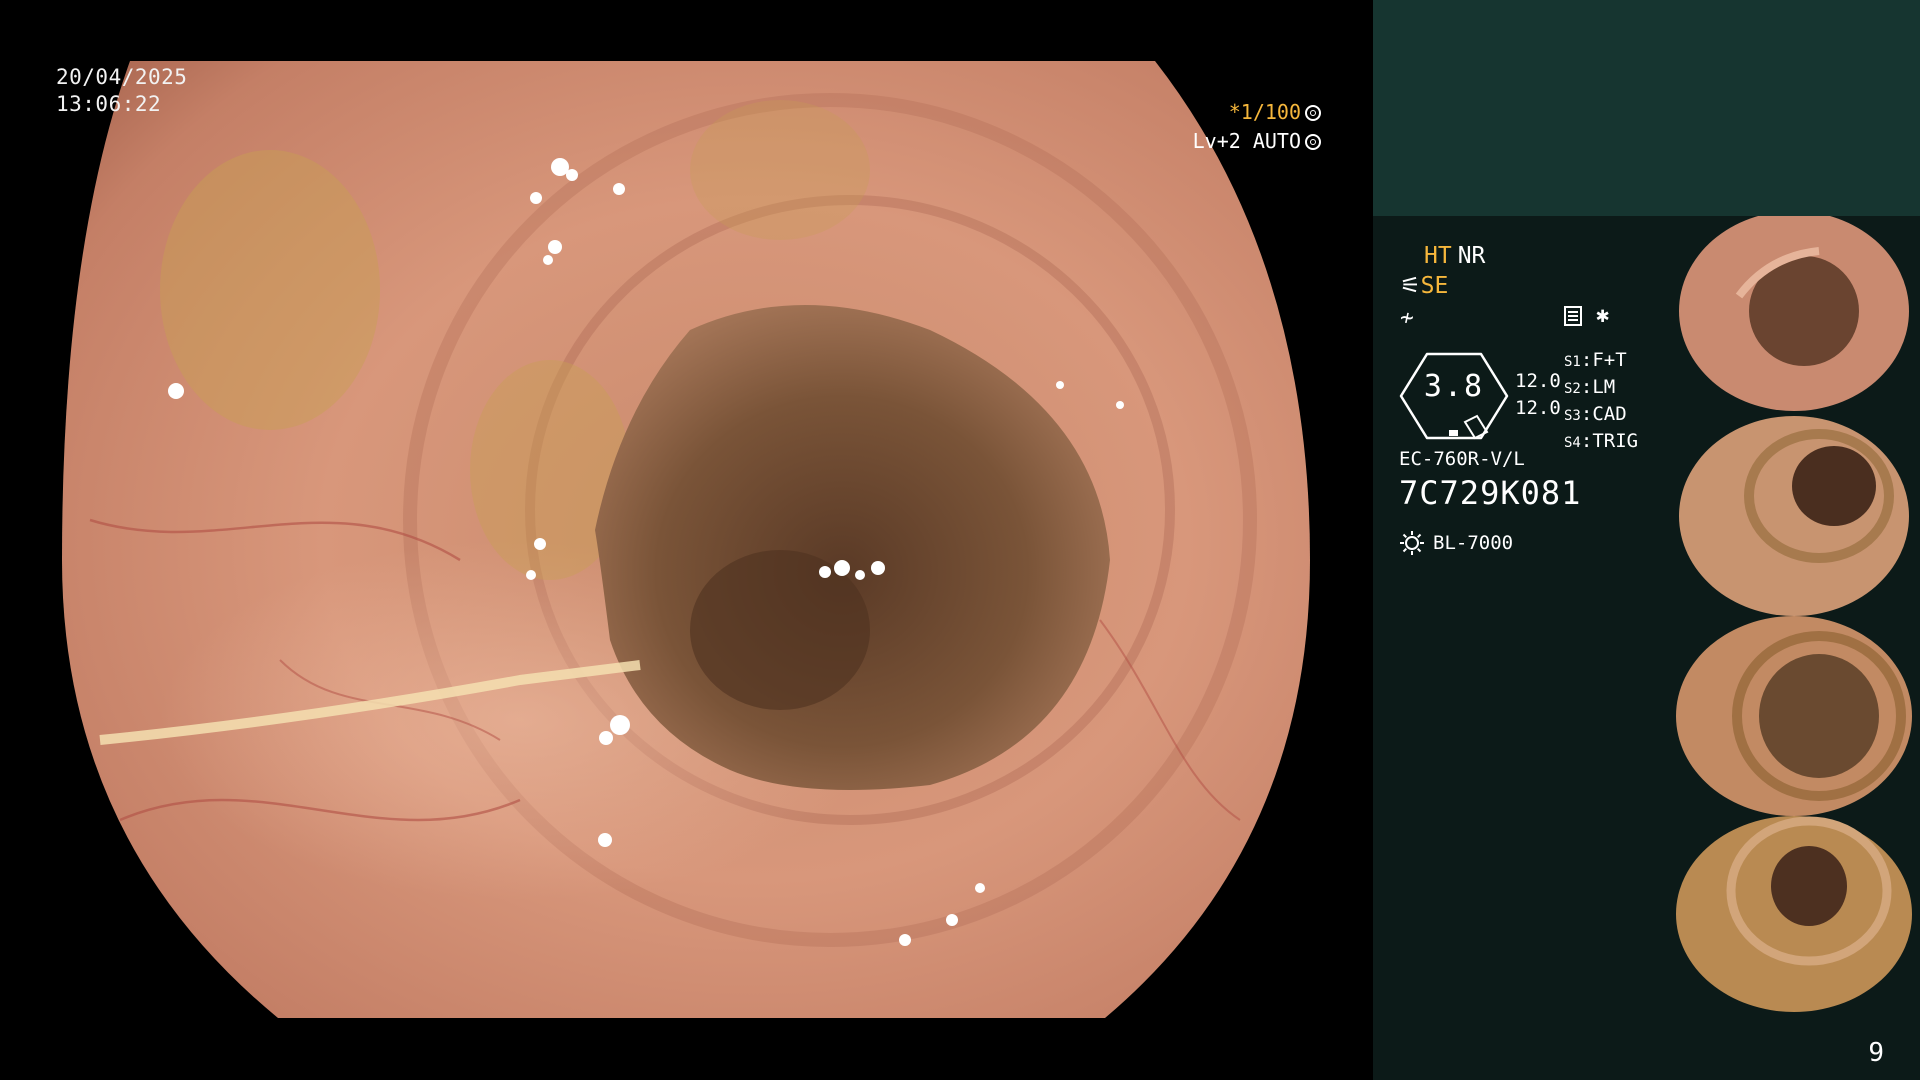 Image resolution: width=1920 pixels, height=1080 pixels. Describe the element at coordinates (1876, 1053) in the screenshot. I see `page-number: 9` at that location.